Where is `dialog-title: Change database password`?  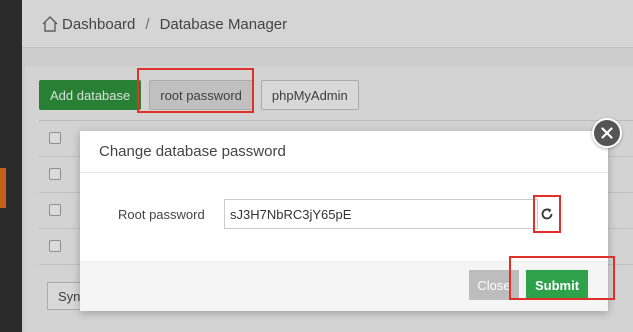
dialog-title: Change database password is located at coordinates (192, 151).